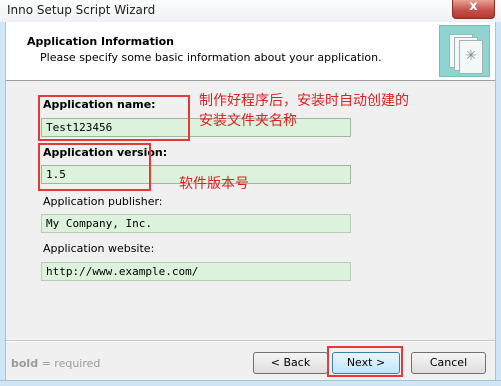 Image resolution: width=501 pixels, height=386 pixels. What do you see at coordinates (94, 167) in the screenshot?
I see `app-version-highlight-box` at bounding box center [94, 167].